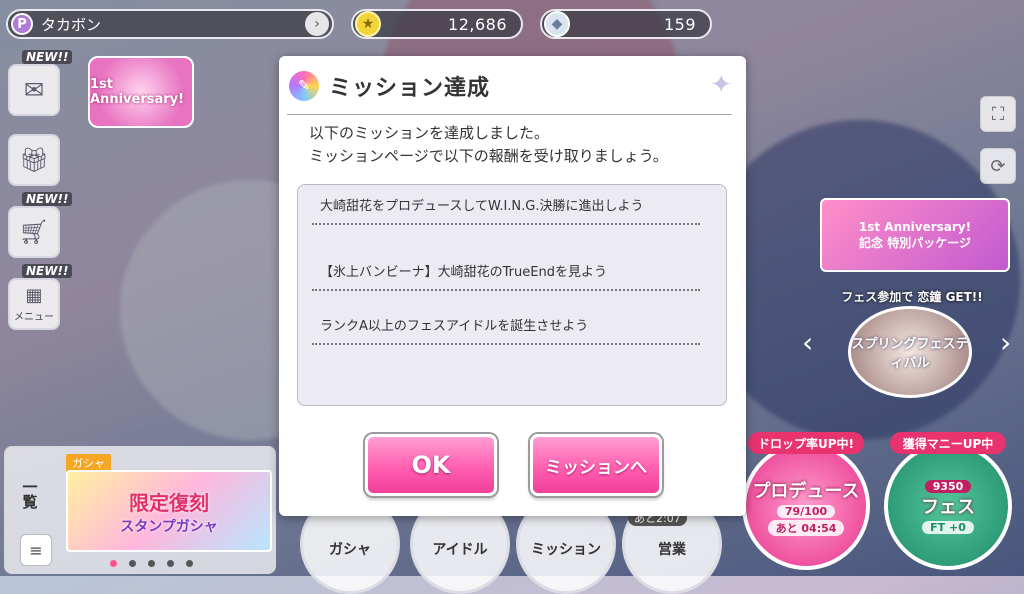 This screenshot has width=1024, height=594. Describe the element at coordinates (998, 166) in the screenshot. I see `refresh-icon: ⟳` at that location.